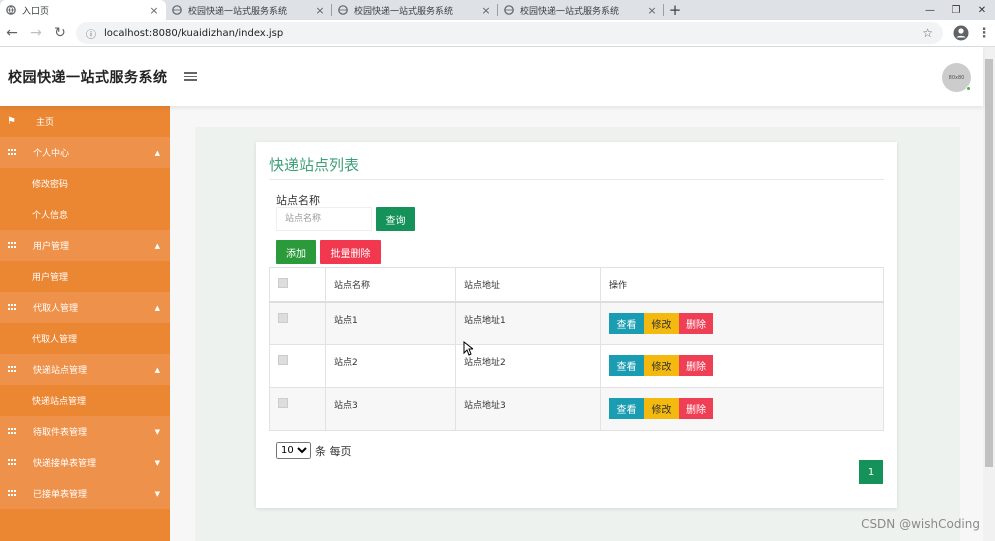  Describe the element at coordinates (60, 495) in the screenshot. I see `sidebar-item-label: 已接单表管理` at that location.